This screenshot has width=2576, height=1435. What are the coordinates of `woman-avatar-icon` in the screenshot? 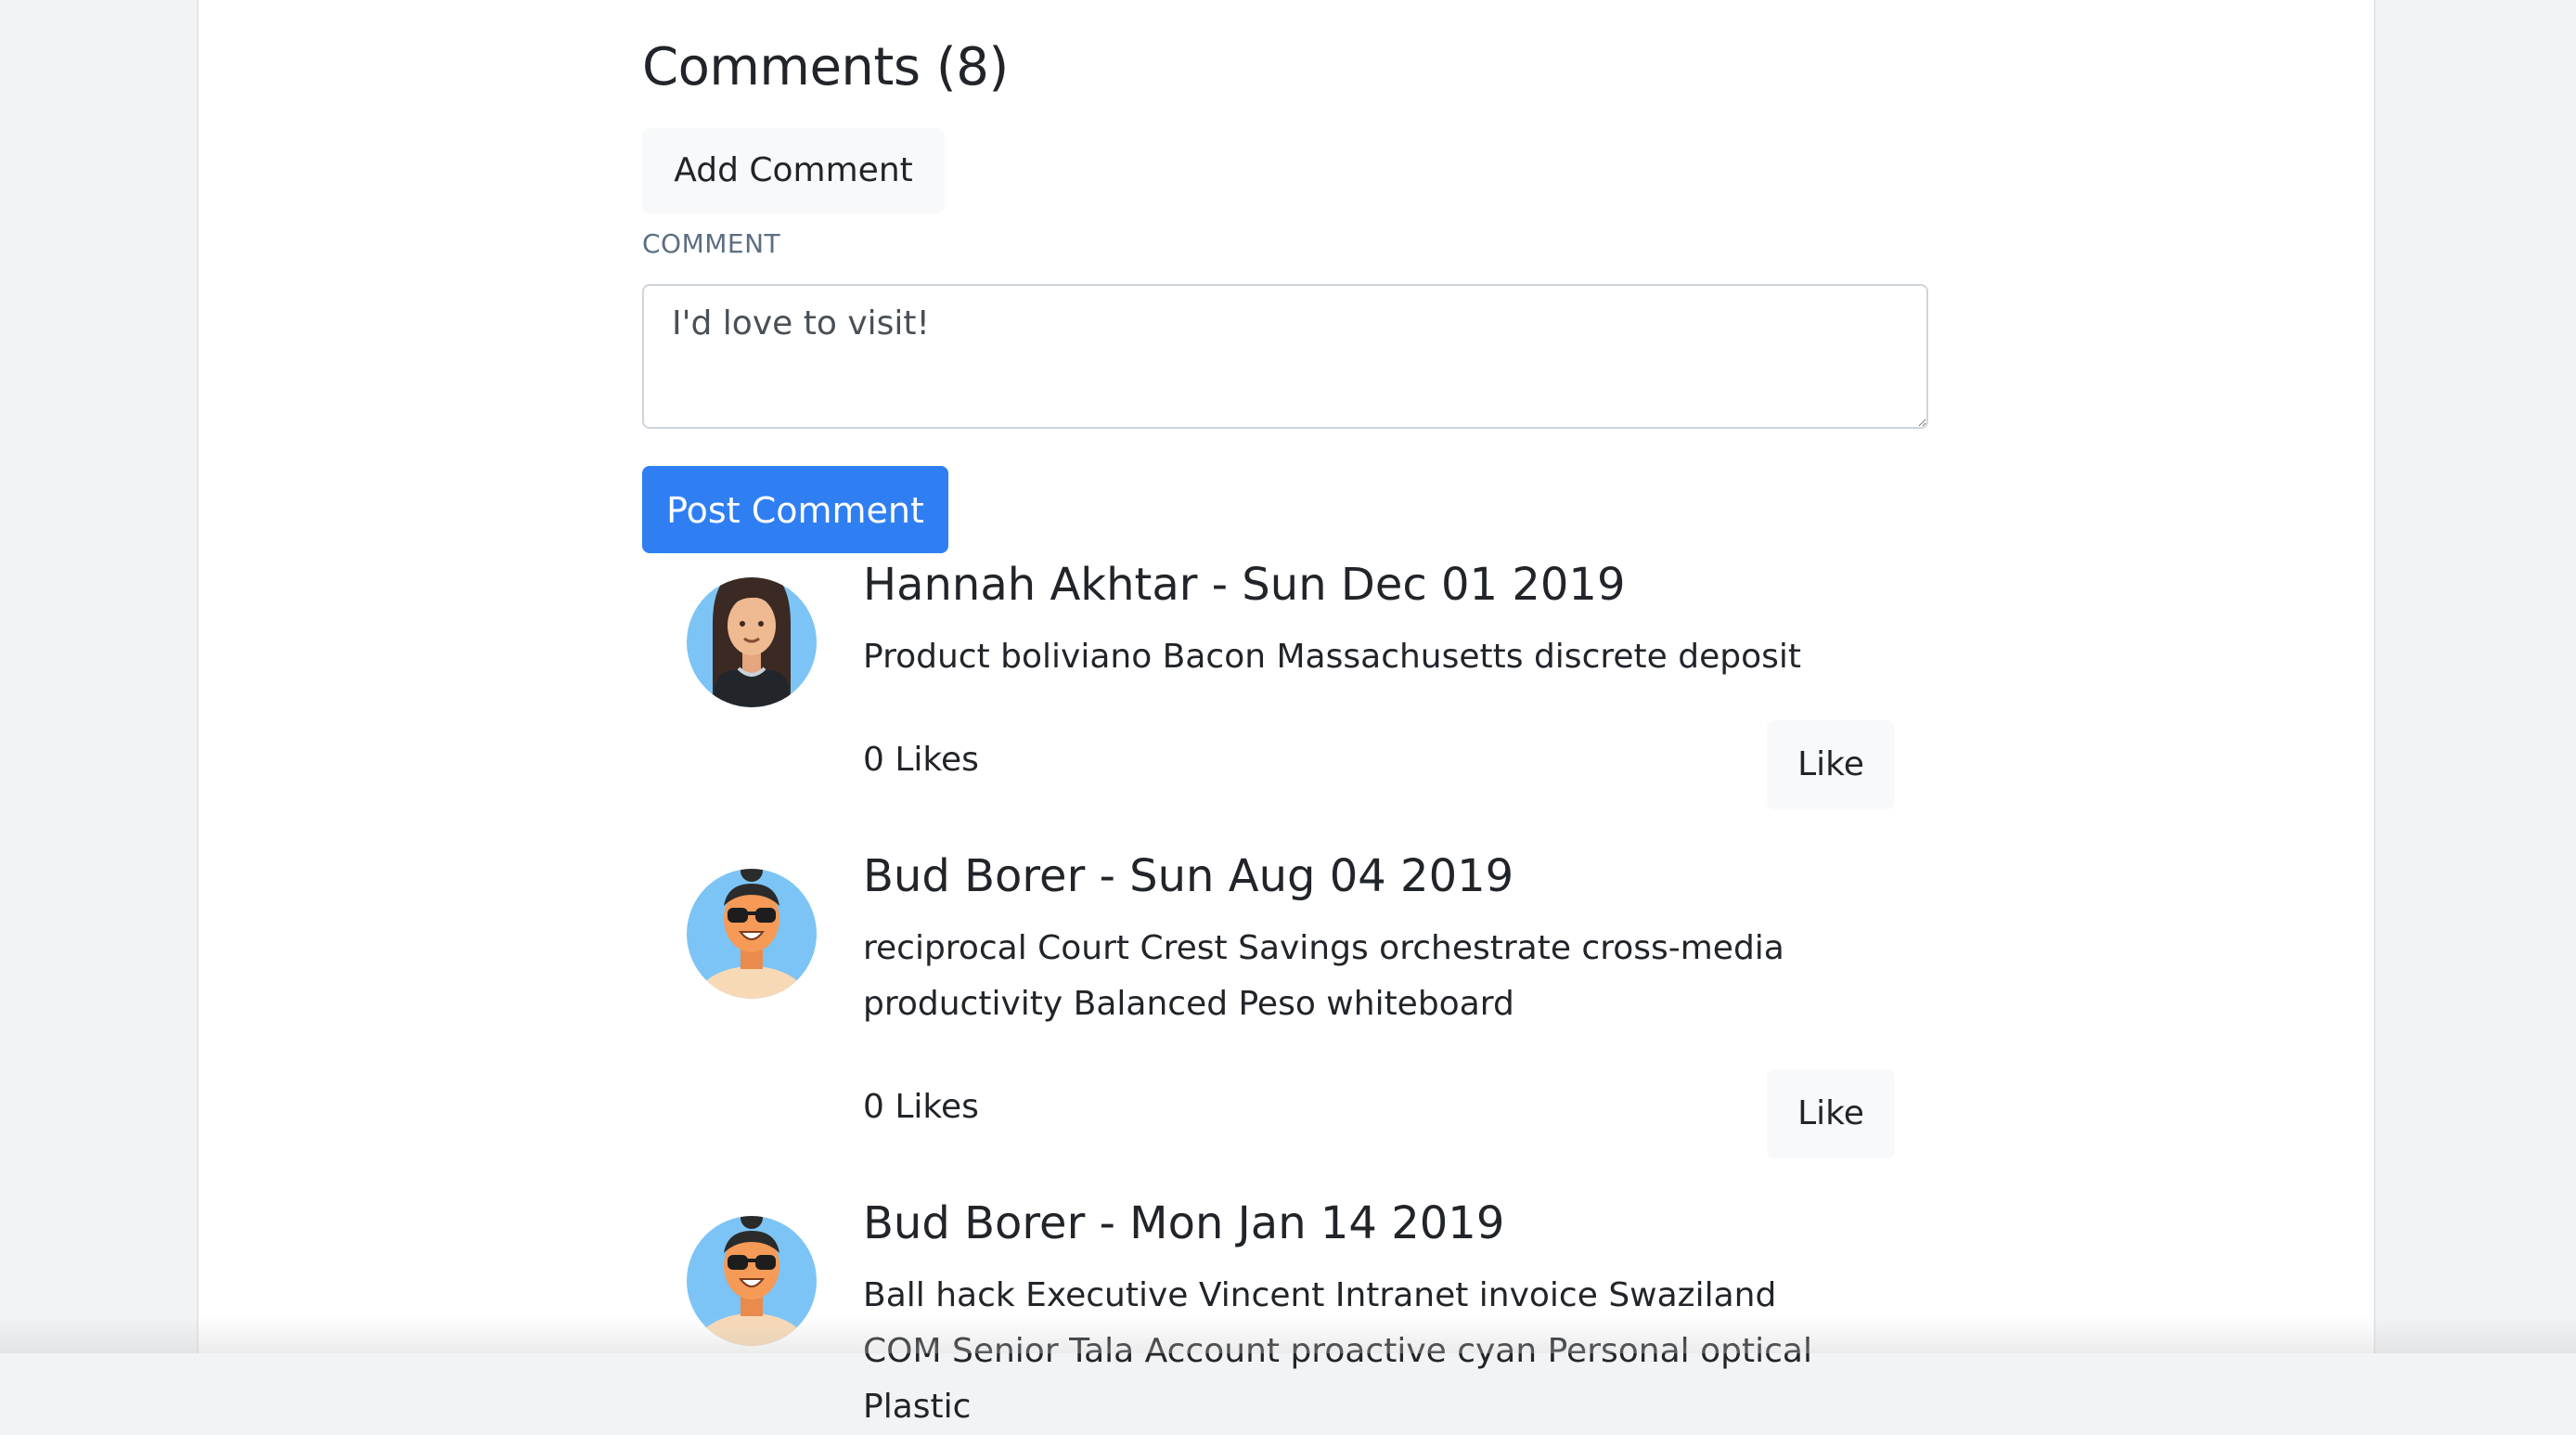 It's located at (752, 633).